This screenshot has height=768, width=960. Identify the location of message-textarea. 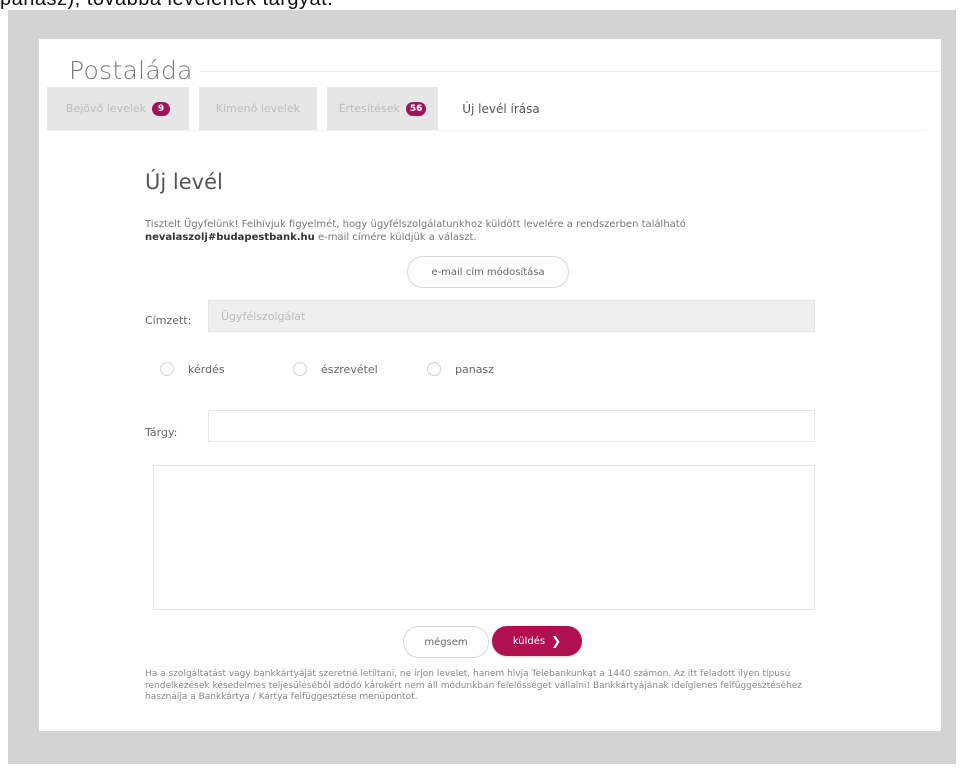
(484, 537).